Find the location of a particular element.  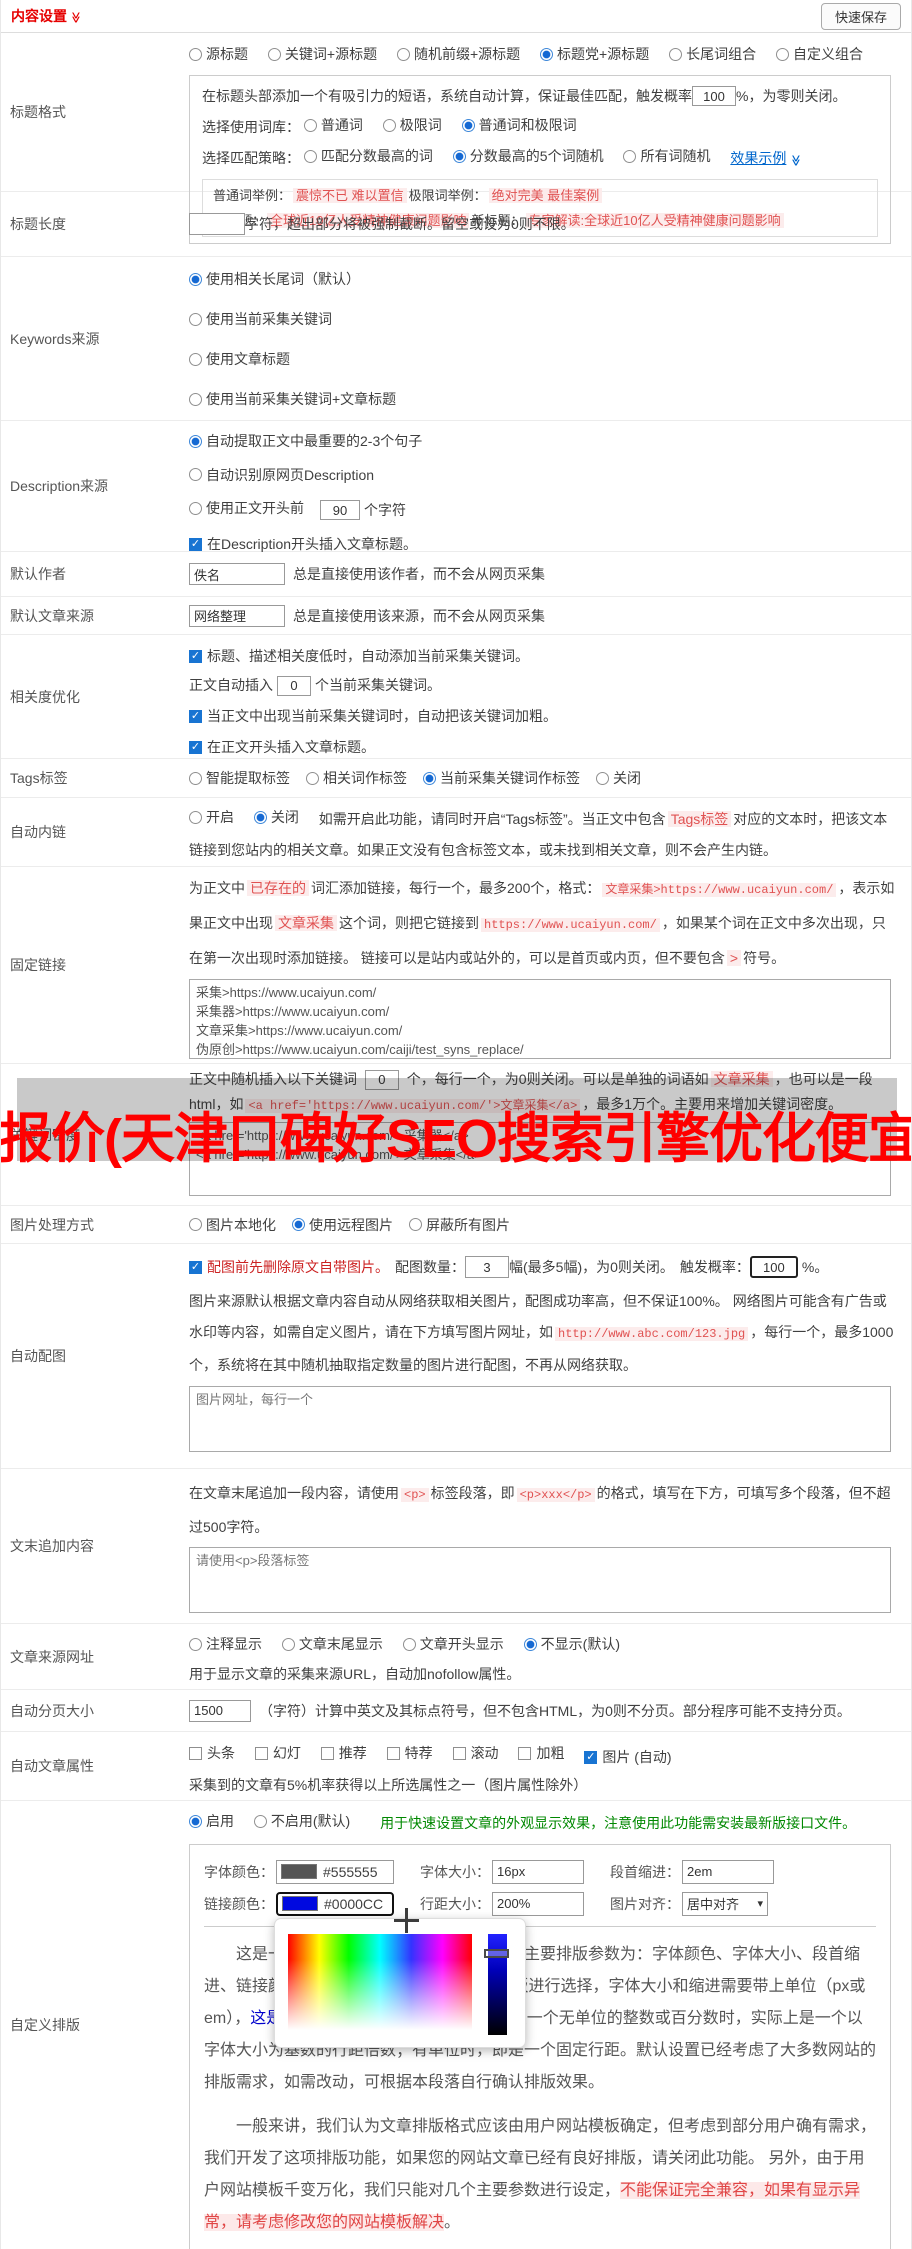

radio-first-chars: 使用正文开头前 is located at coordinates (246, 508).